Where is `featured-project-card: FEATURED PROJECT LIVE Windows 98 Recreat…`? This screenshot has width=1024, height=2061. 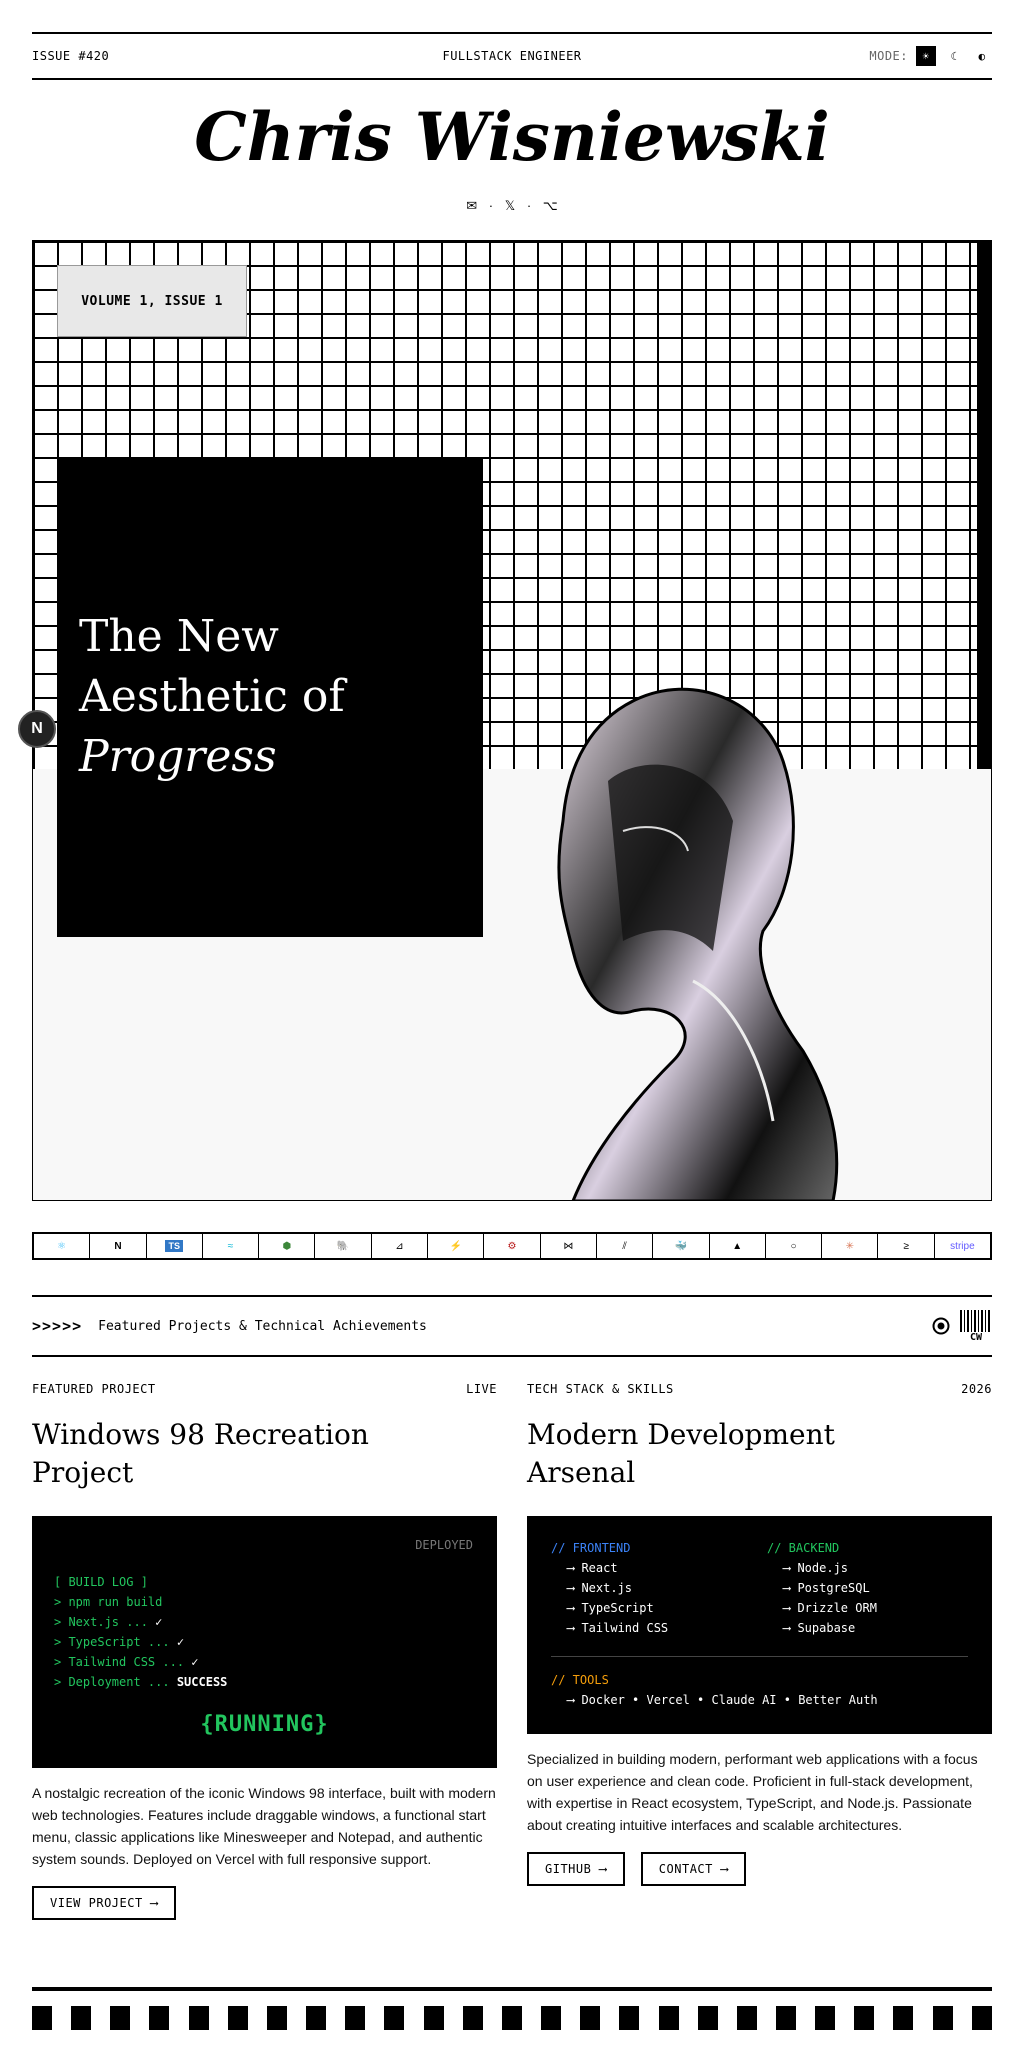
featured-project-card: FEATURED PROJECT LIVE Windows 98 Recreat… is located at coordinates (264, 1651).